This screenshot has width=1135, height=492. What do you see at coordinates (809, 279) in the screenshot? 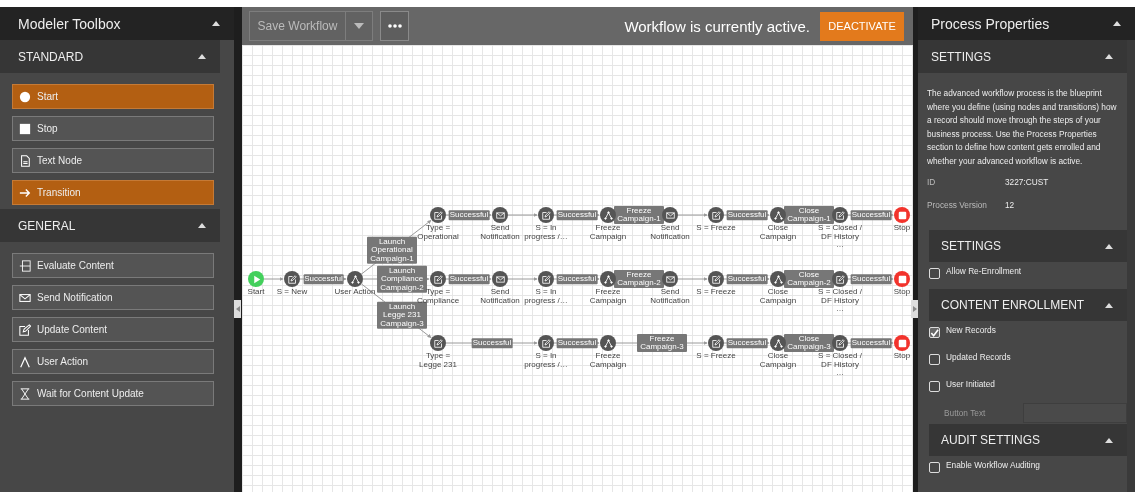
I see `transition-label: Close Campaign-2` at bounding box center [809, 279].